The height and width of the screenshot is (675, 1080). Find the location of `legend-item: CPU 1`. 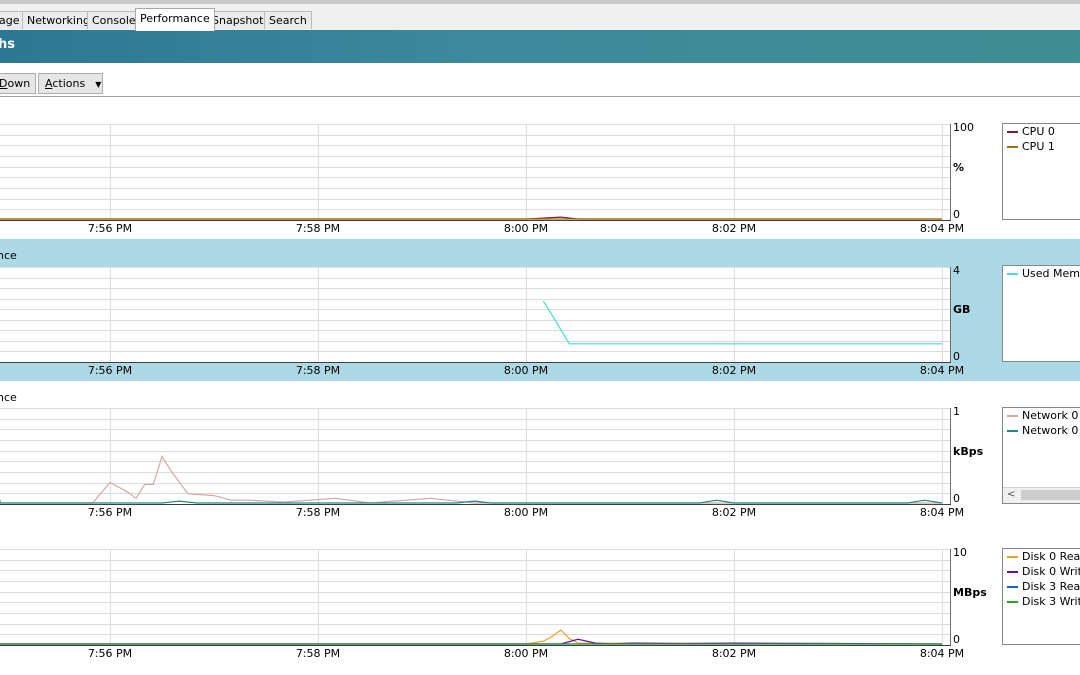

legend-item: CPU 1 is located at coordinates (1041, 146).